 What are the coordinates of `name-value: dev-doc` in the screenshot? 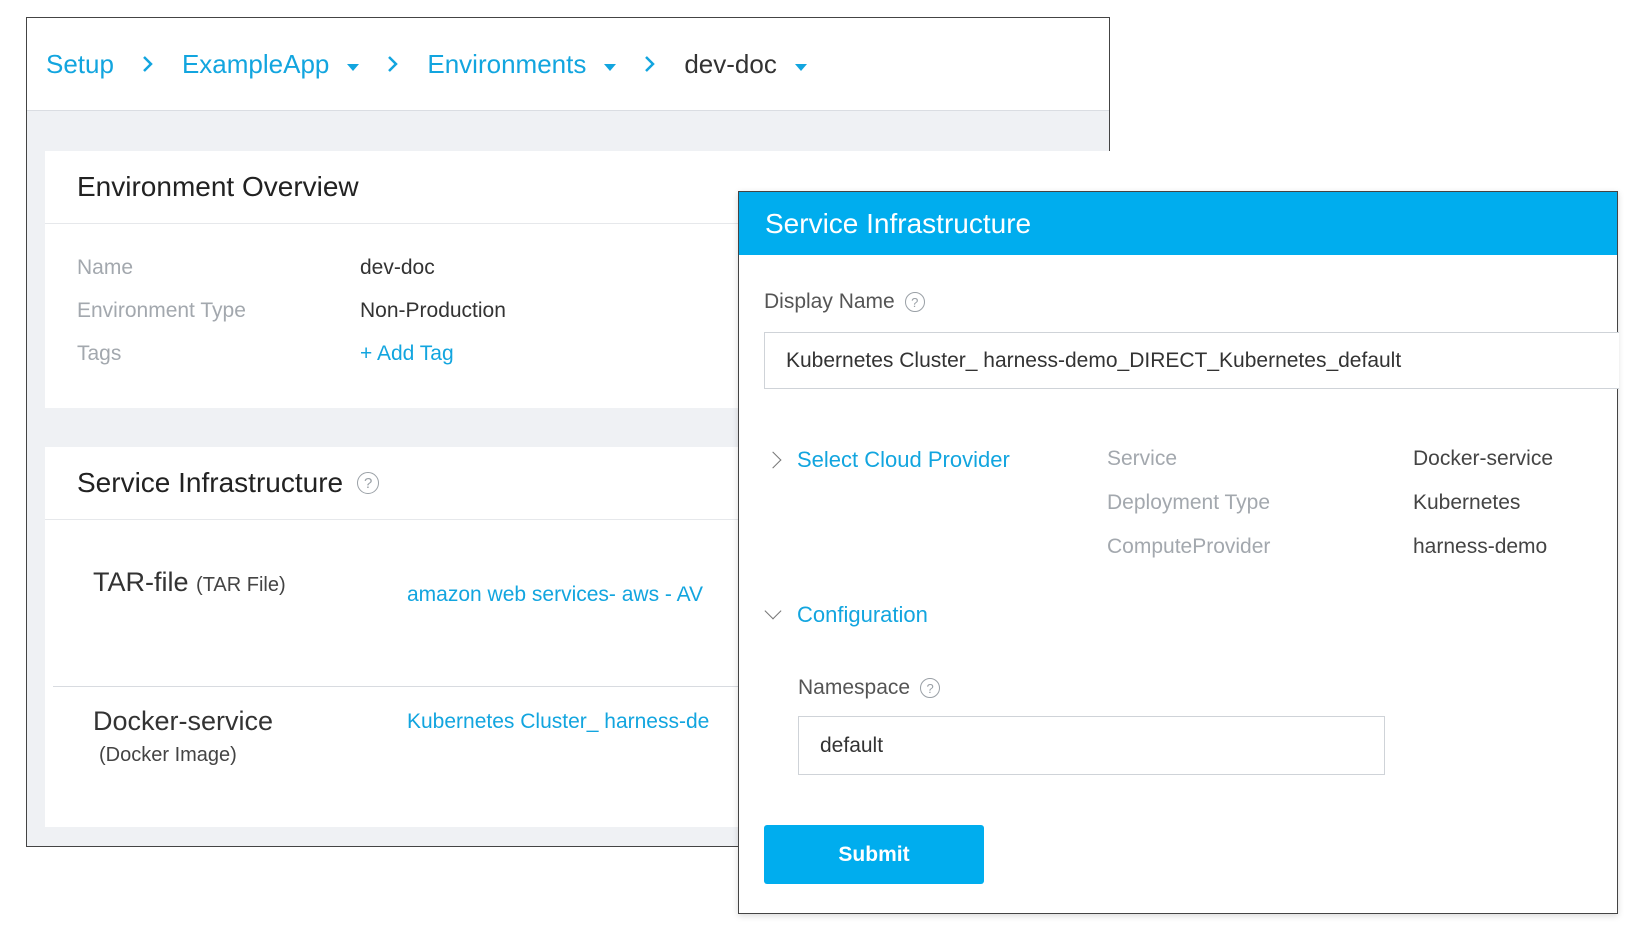 It's located at (397, 267).